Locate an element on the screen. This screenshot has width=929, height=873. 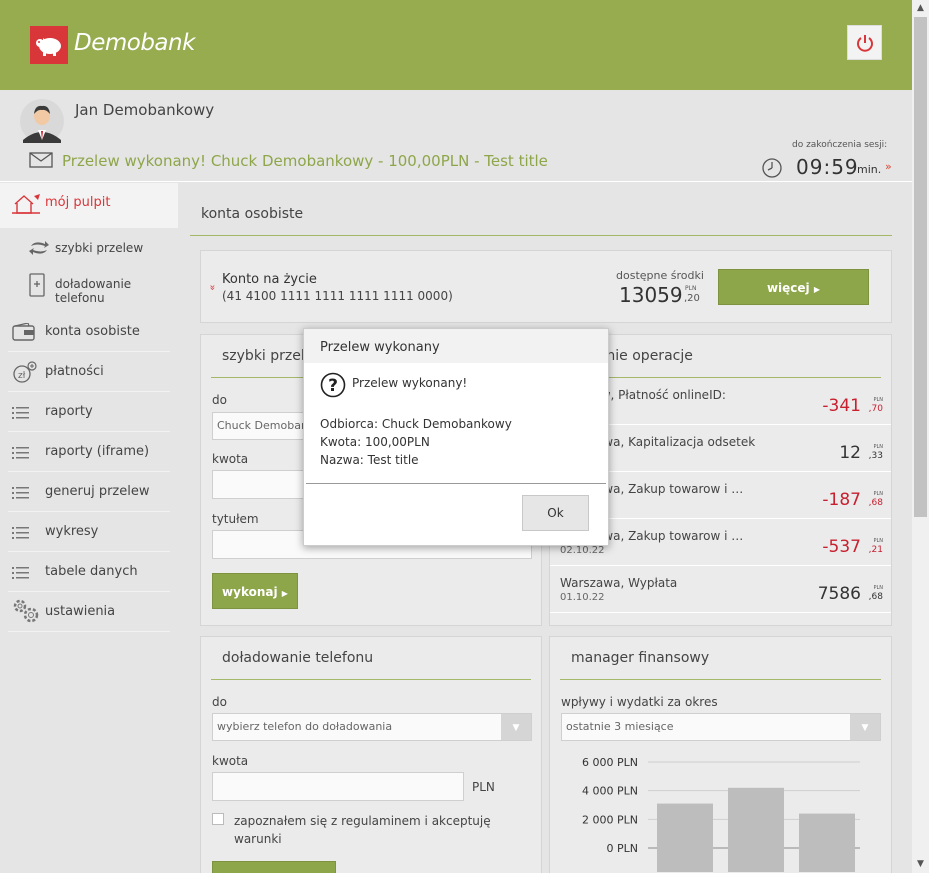
session-timer: 09:59 is located at coordinates (827, 167).